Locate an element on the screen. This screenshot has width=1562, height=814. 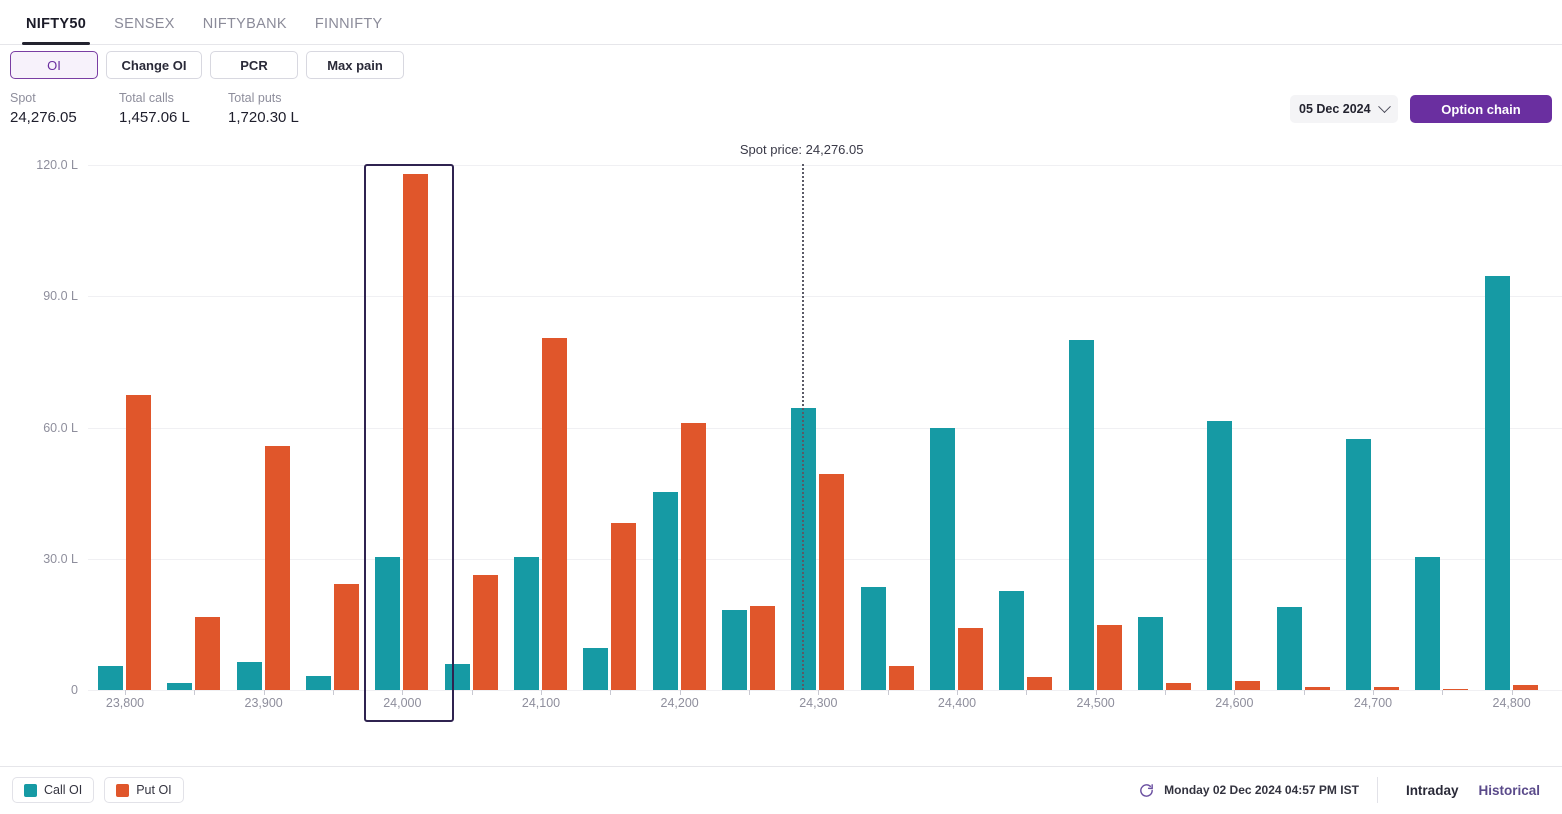
chip-oi: OI is located at coordinates (54, 65).